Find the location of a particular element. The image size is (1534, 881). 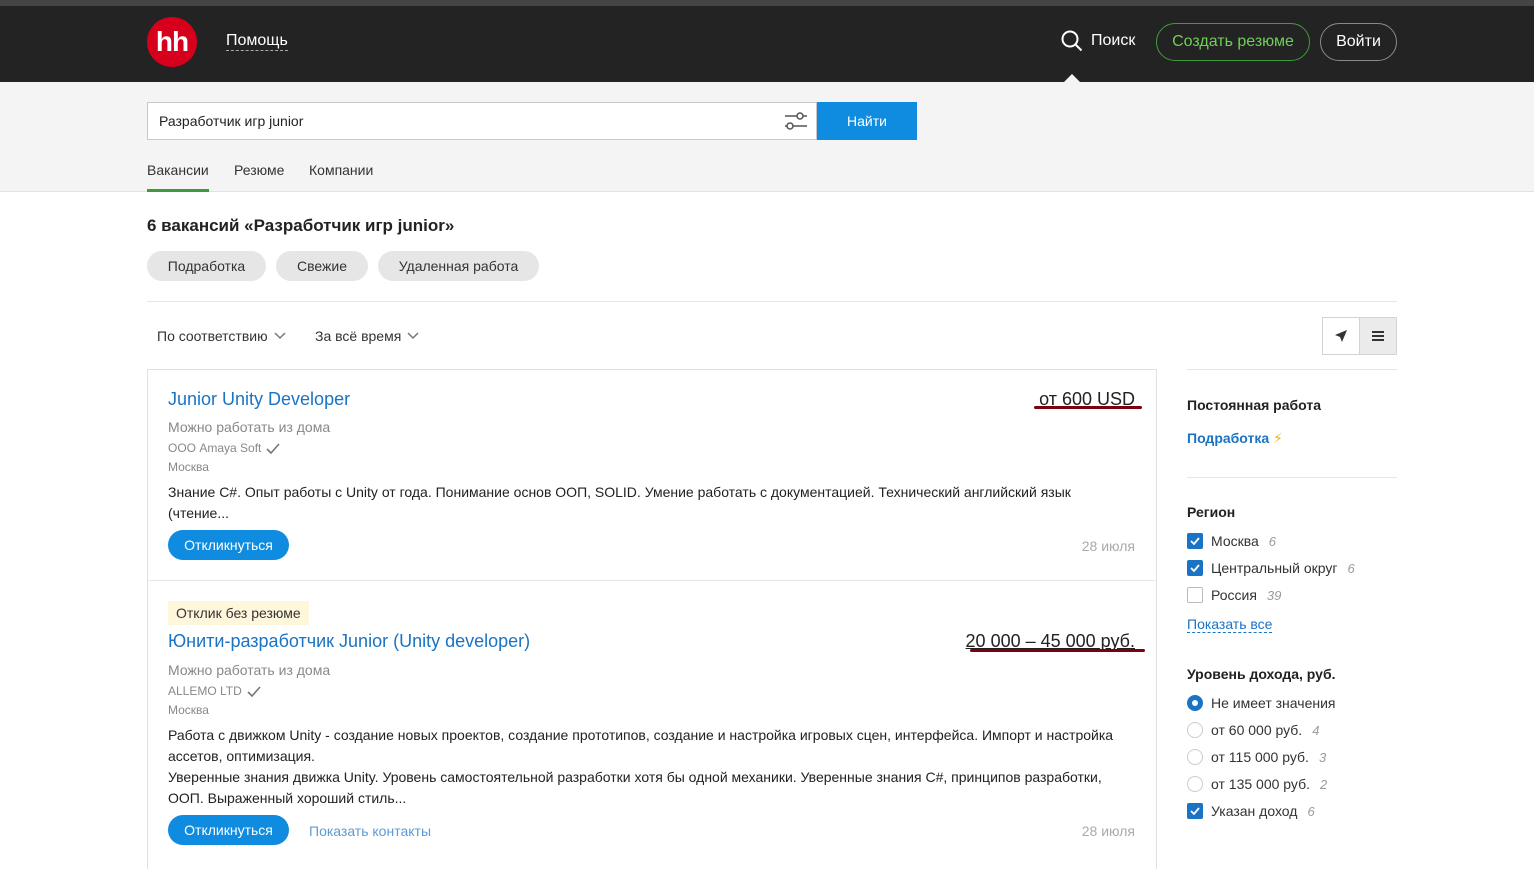

divider is located at coordinates (772, 301).